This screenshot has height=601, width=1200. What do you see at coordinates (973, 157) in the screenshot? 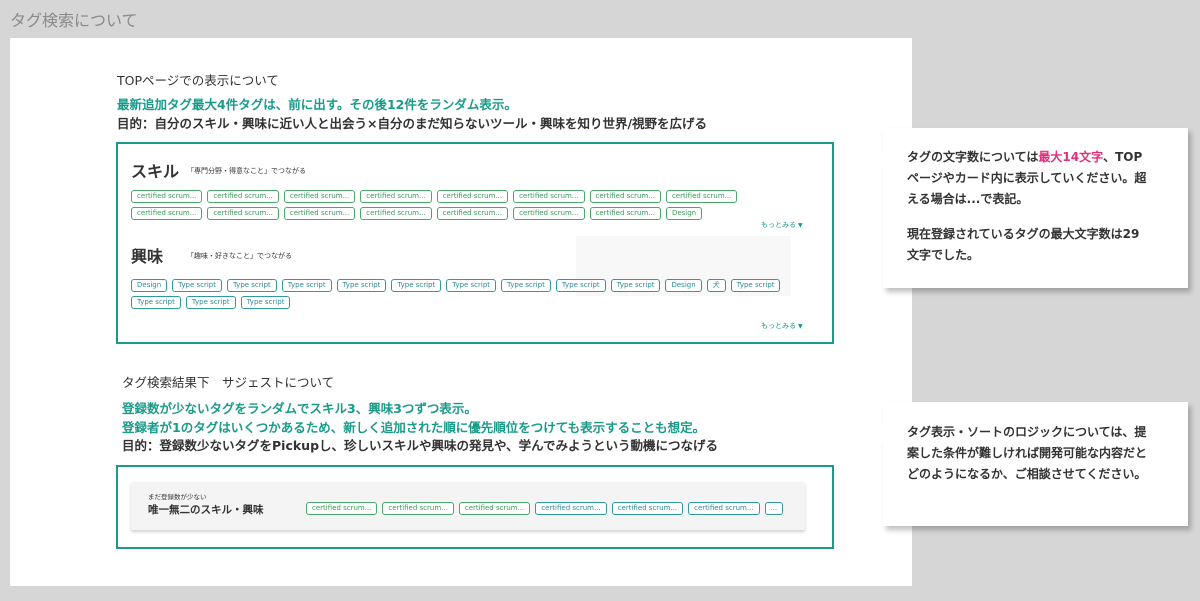
I see `note-1-line-1a: タグの文字数については` at bounding box center [973, 157].